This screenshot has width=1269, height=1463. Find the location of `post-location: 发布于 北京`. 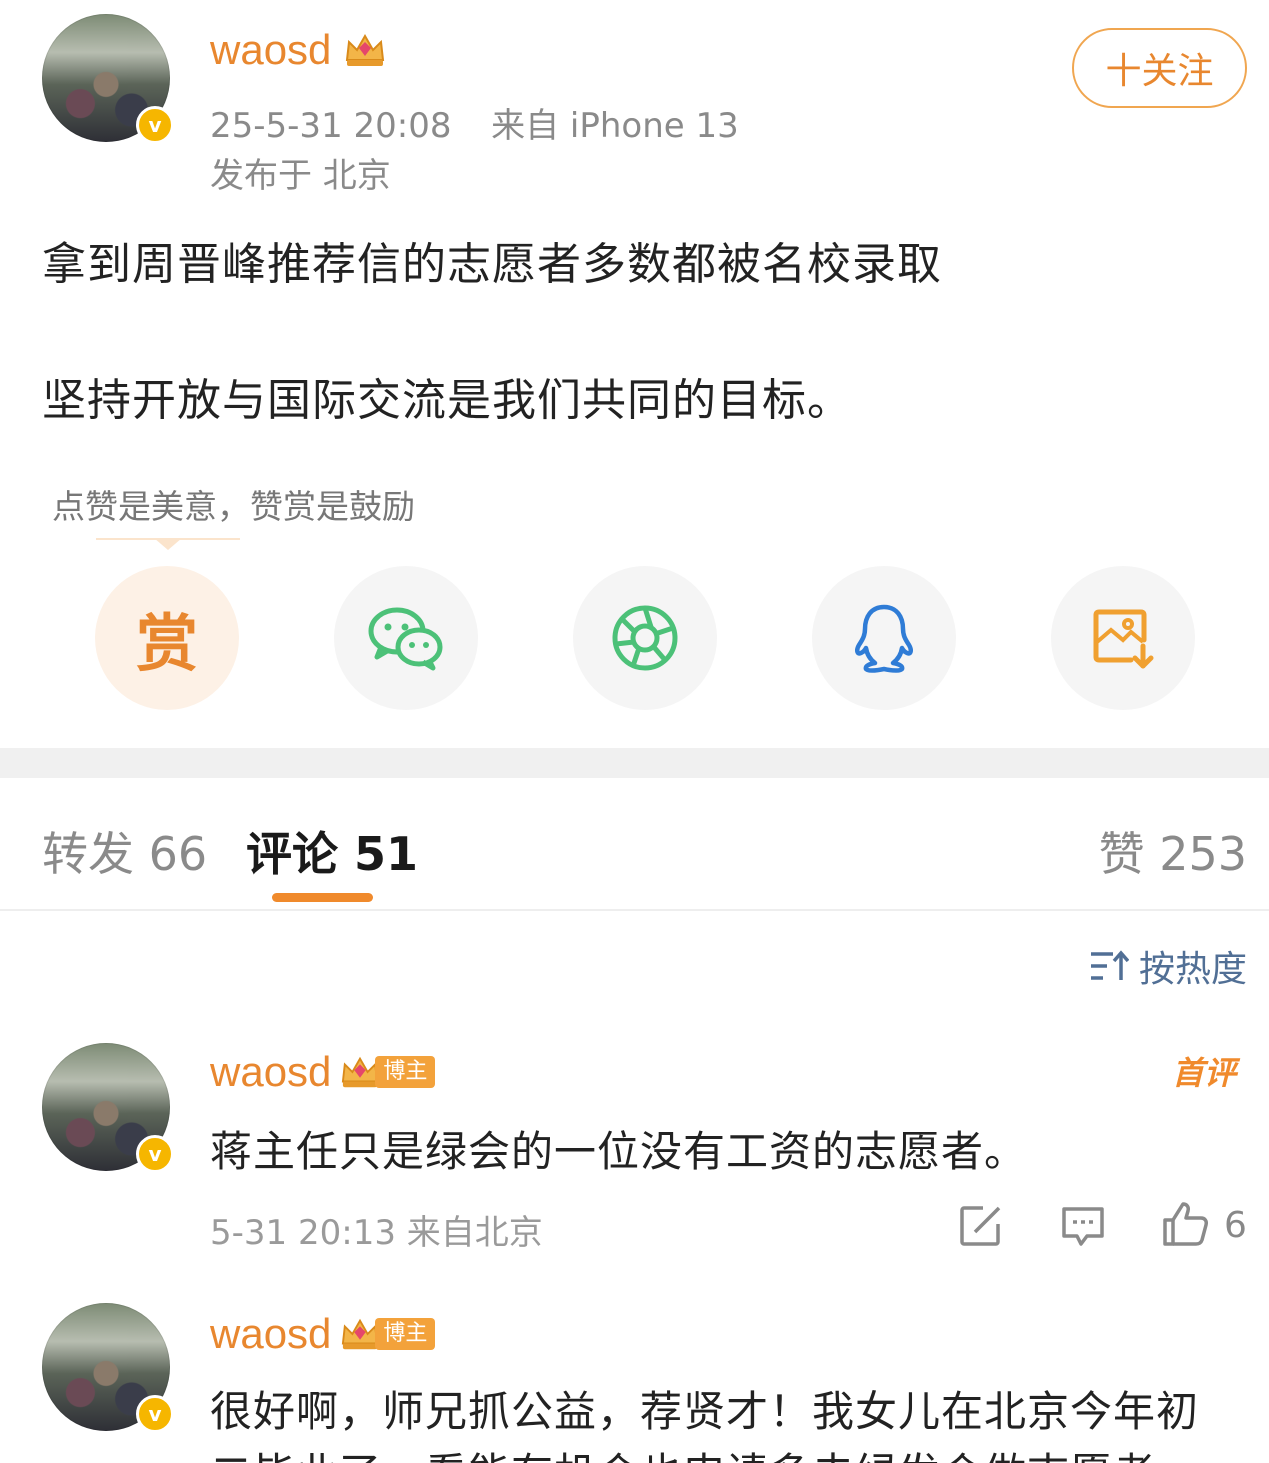

post-location: 发布于 北京 is located at coordinates (300, 176).